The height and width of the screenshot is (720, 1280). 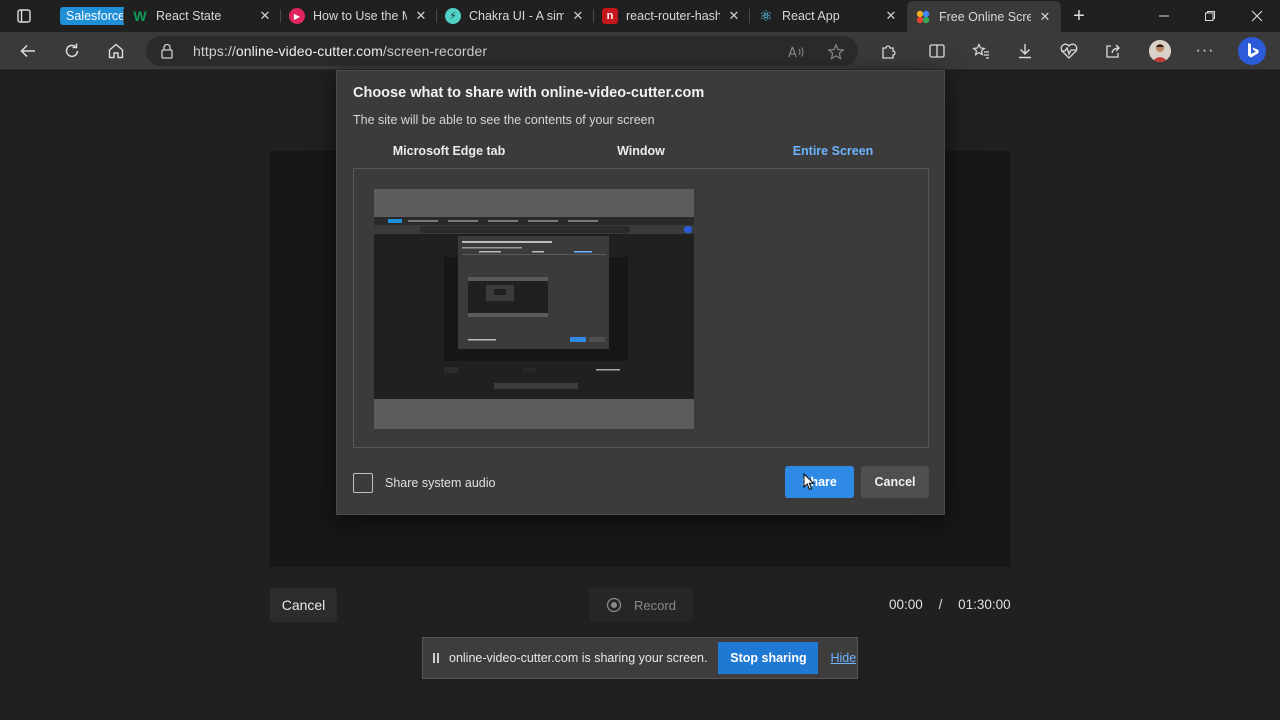 I want to click on settings-more-button: ···, so click(x=1205, y=51).